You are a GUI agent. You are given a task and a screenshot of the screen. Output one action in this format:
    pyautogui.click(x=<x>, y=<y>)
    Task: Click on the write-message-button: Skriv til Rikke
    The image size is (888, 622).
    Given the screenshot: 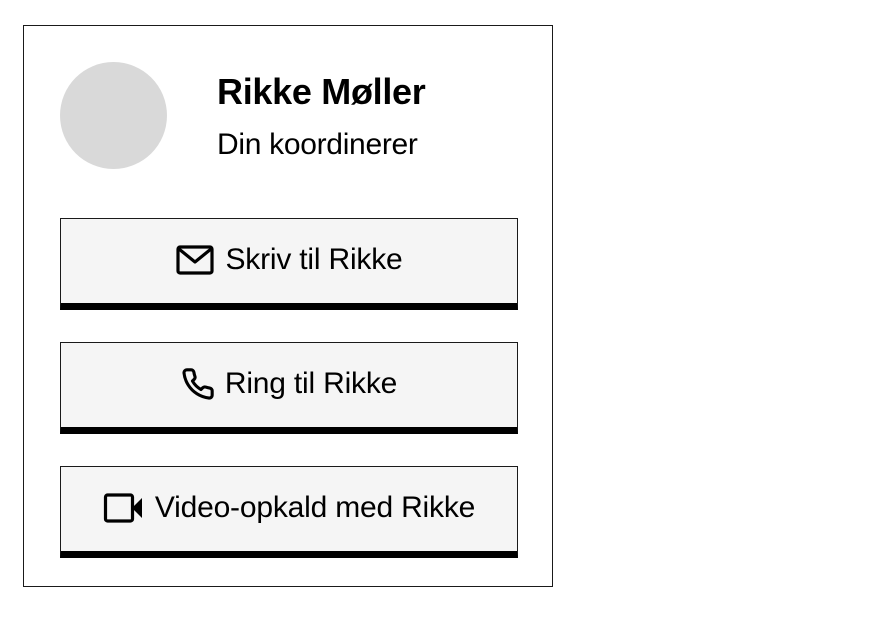 What is the action you would take?
    pyautogui.click(x=289, y=264)
    